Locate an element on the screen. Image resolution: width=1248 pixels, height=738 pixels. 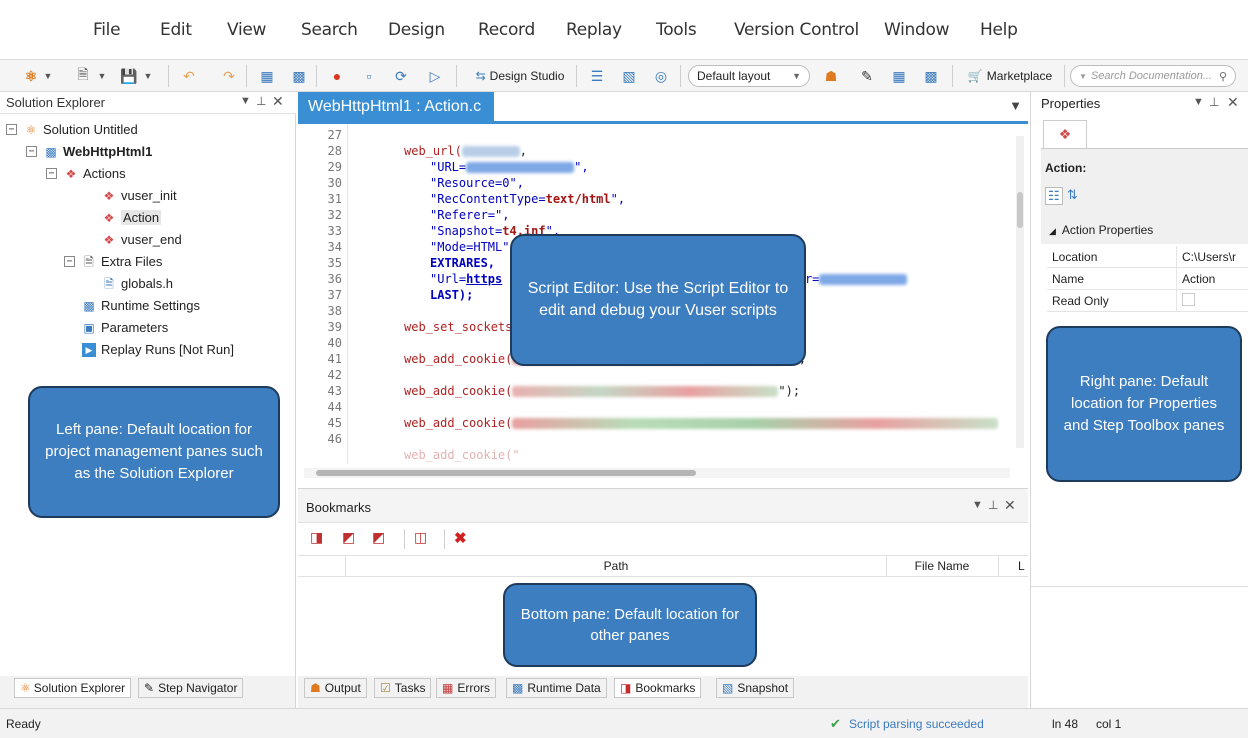
settings-icon: ▩ is located at coordinates (89, 305).